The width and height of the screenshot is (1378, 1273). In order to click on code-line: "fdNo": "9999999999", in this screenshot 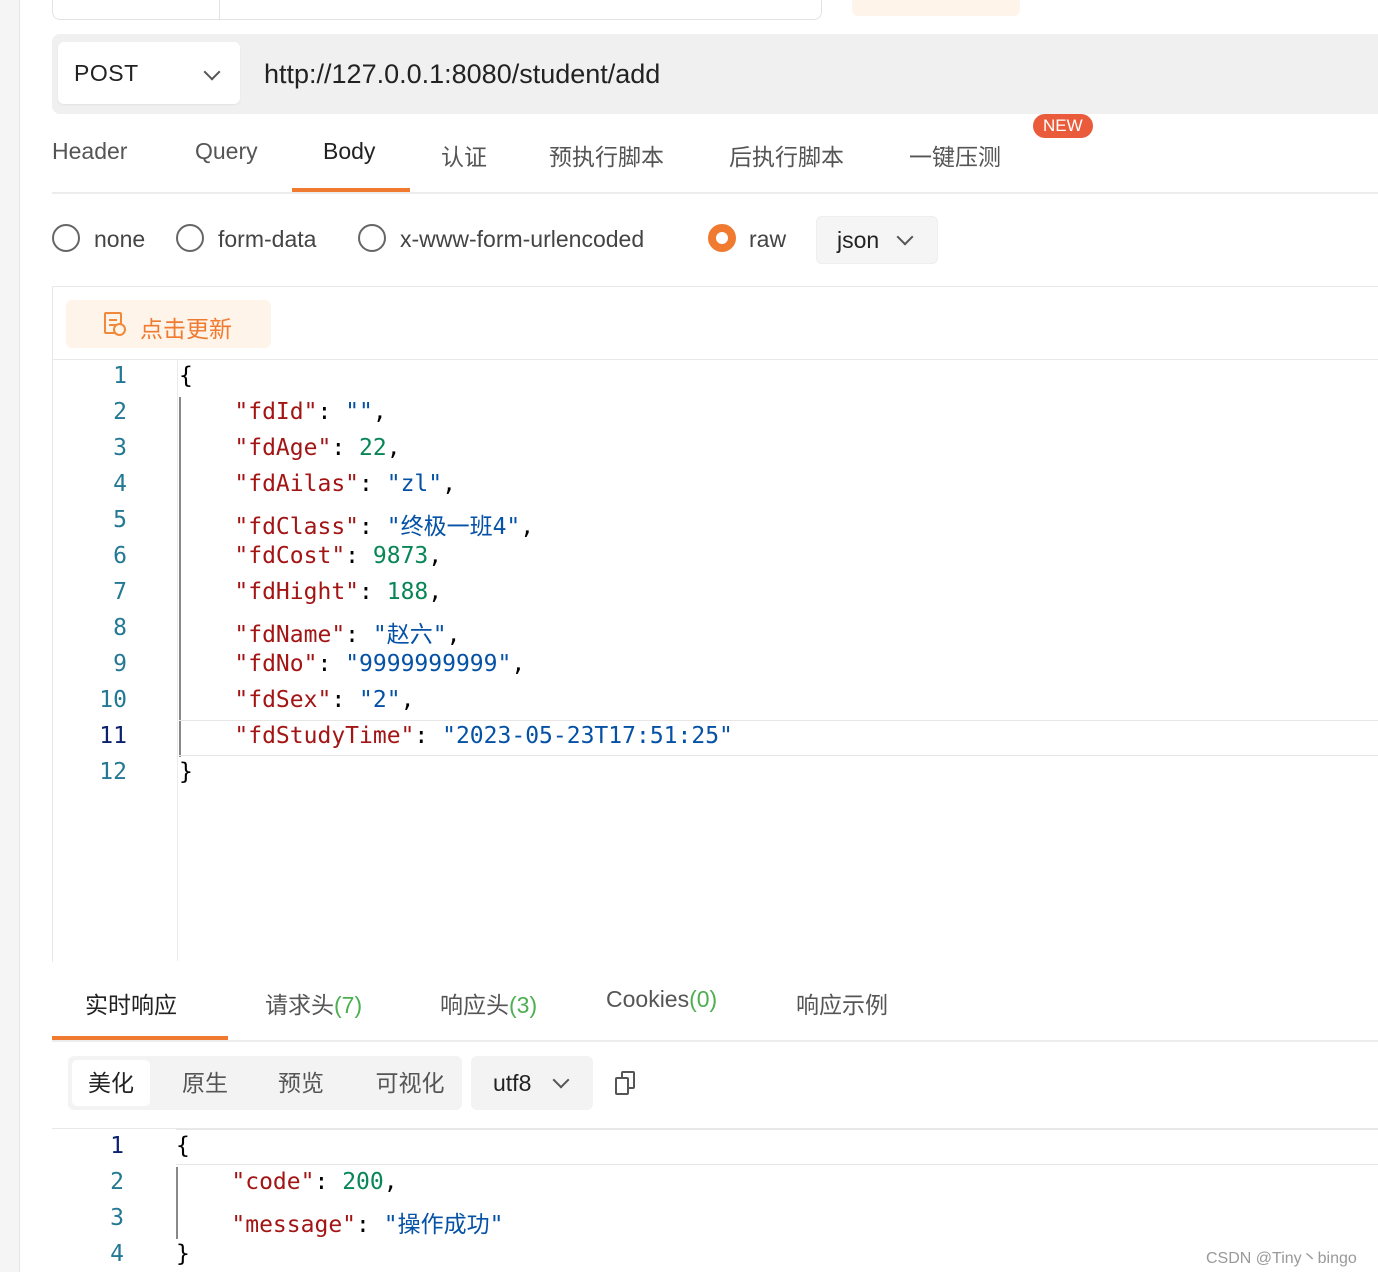, I will do `click(380, 664)`.